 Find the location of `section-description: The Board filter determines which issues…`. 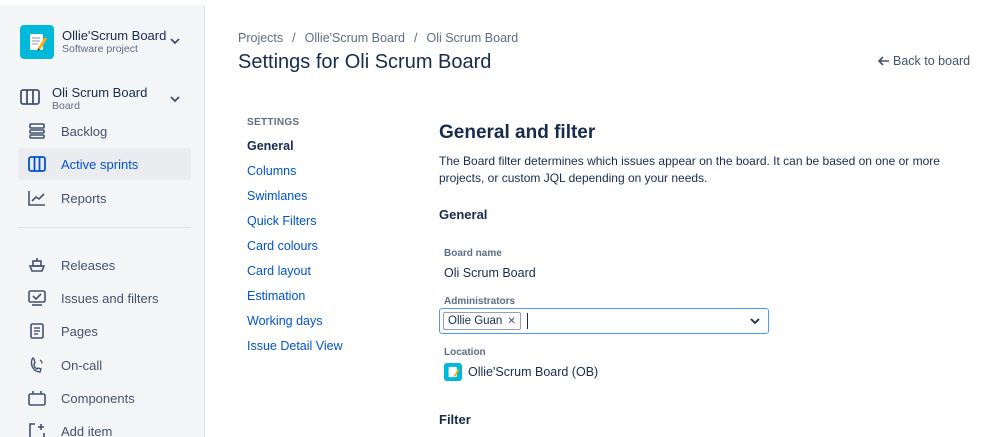

section-description: The Board filter determines which issues… is located at coordinates (689, 169).